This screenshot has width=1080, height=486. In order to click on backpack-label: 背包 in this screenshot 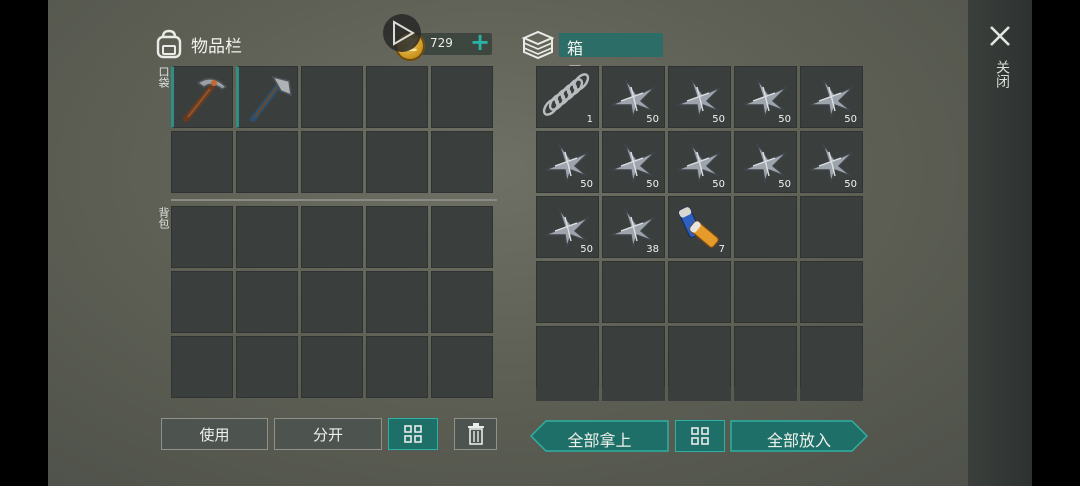, I will do `click(163, 218)`.